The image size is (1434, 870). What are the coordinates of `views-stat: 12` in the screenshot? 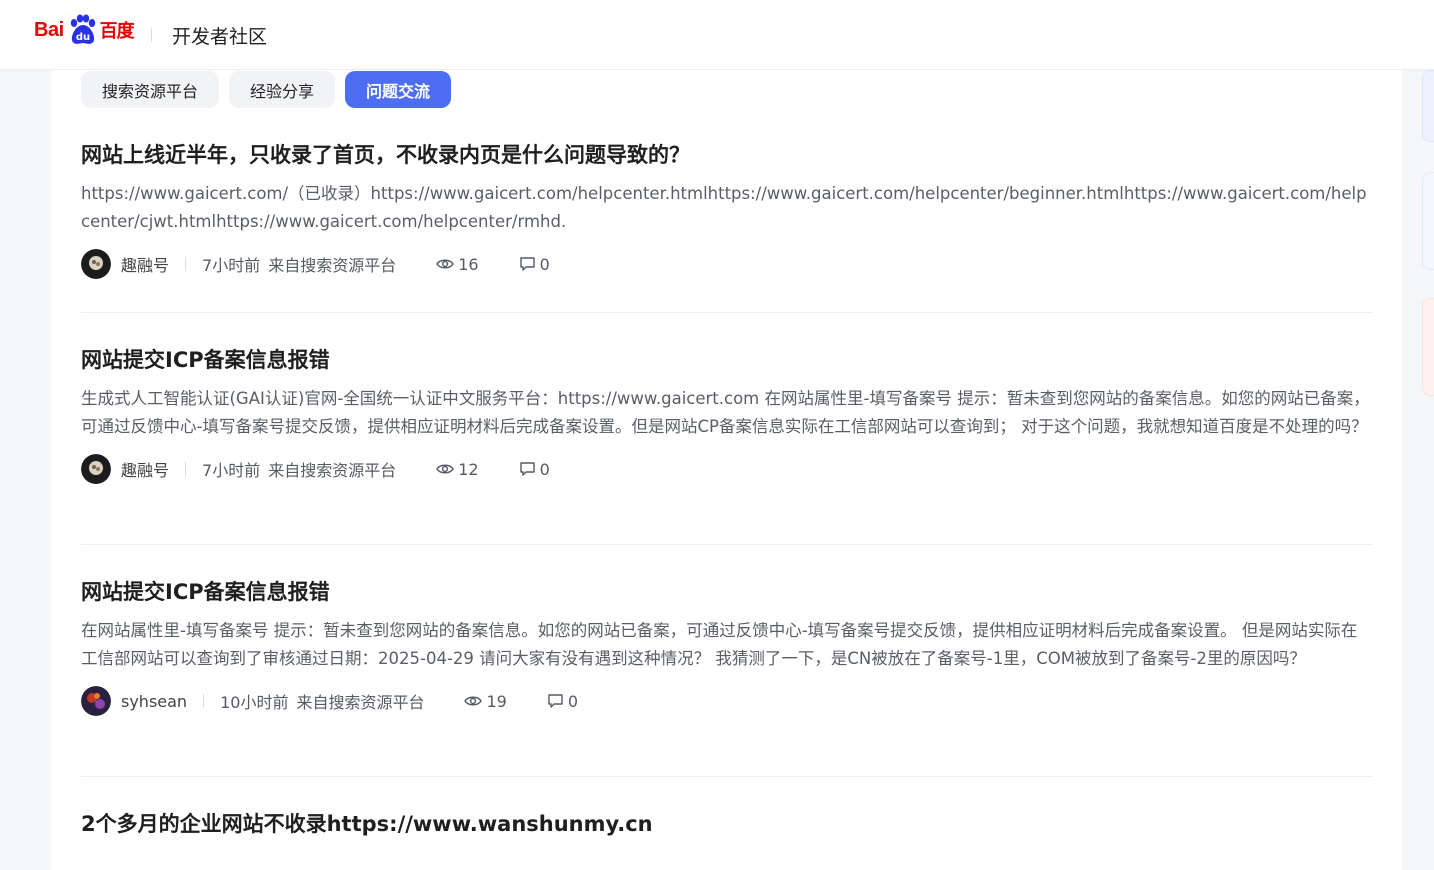 It's located at (457, 469).